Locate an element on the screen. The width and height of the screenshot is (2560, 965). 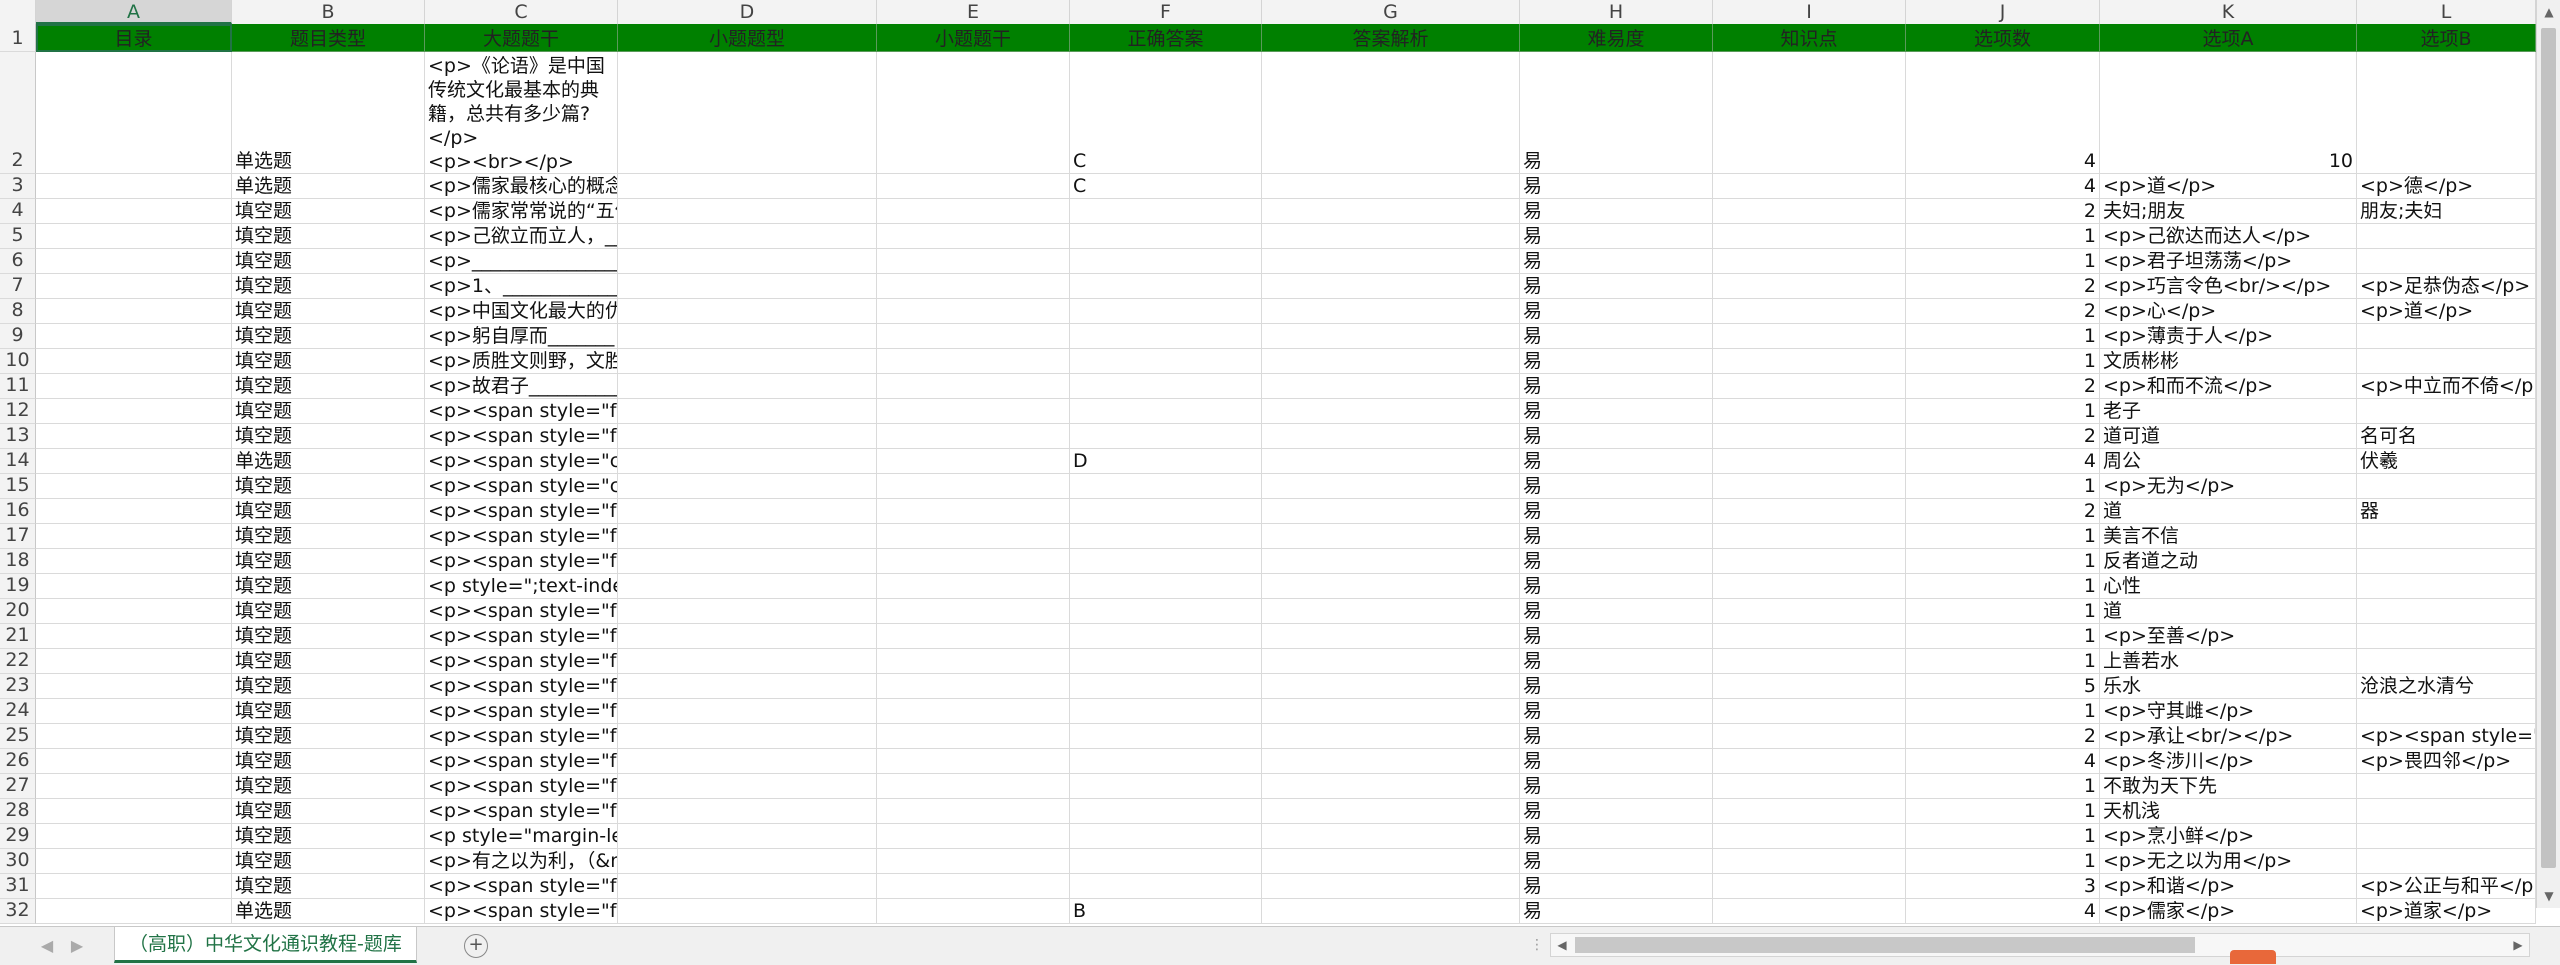
cell-l: <p>畏四邻</p> is located at coordinates (2446, 761).